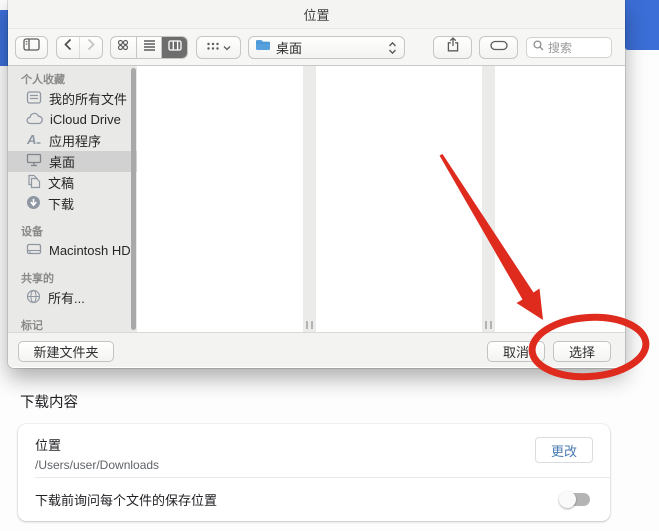 This screenshot has width=659, height=531. I want to click on tag-icon, so click(498, 47).